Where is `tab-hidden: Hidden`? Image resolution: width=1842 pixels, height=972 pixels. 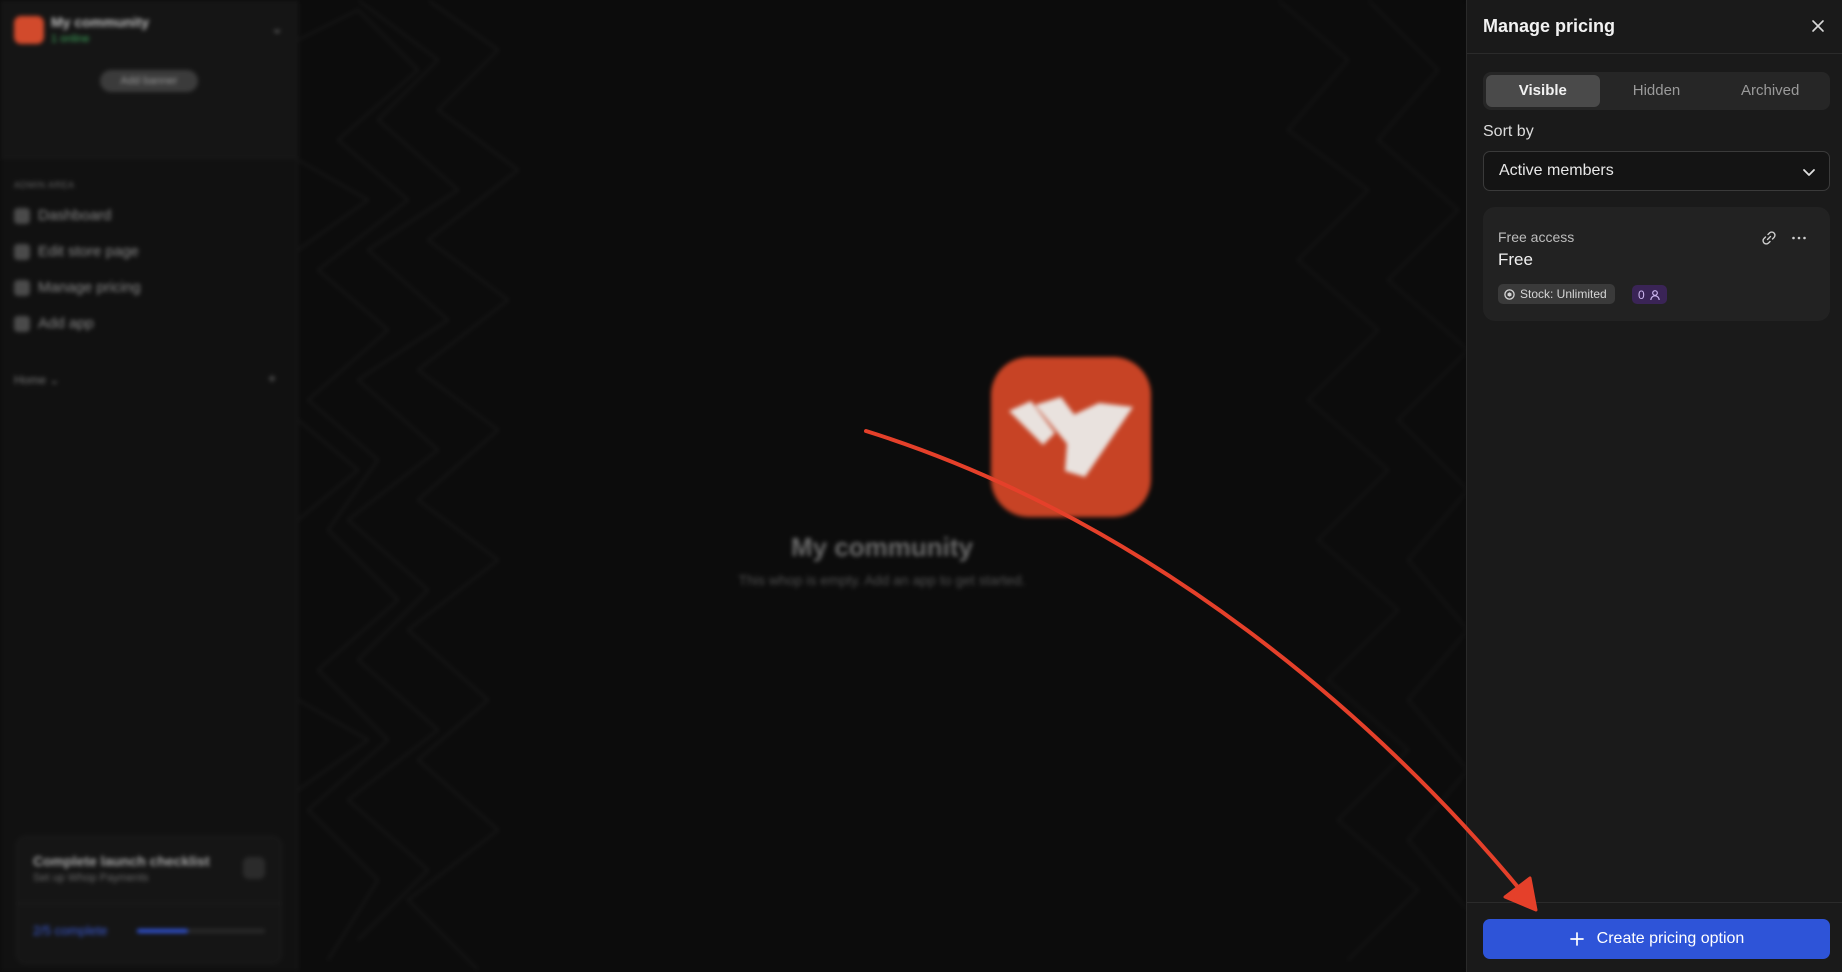
tab-hidden: Hidden is located at coordinates (1657, 91).